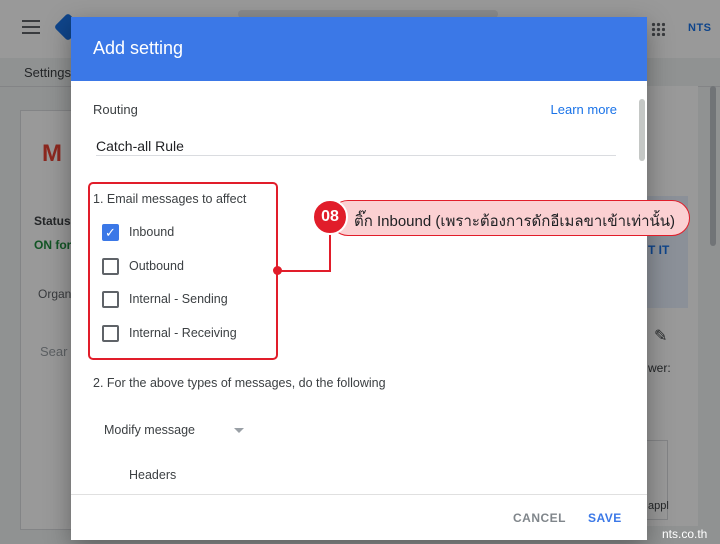 The height and width of the screenshot is (544, 720). What do you see at coordinates (277, 270) in the screenshot?
I see `annotation-dot` at bounding box center [277, 270].